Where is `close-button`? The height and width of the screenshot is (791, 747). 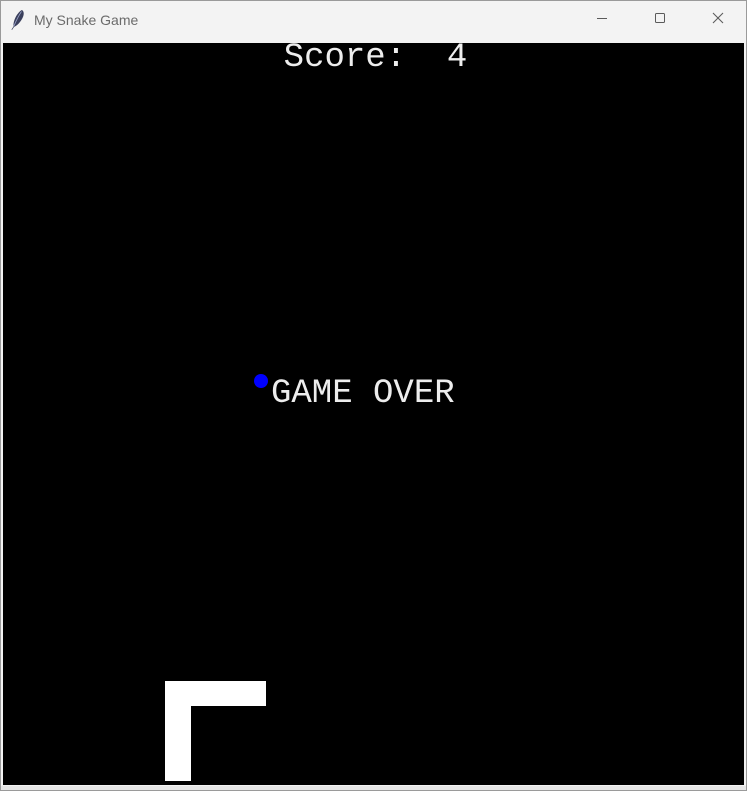 close-button is located at coordinates (718, 20).